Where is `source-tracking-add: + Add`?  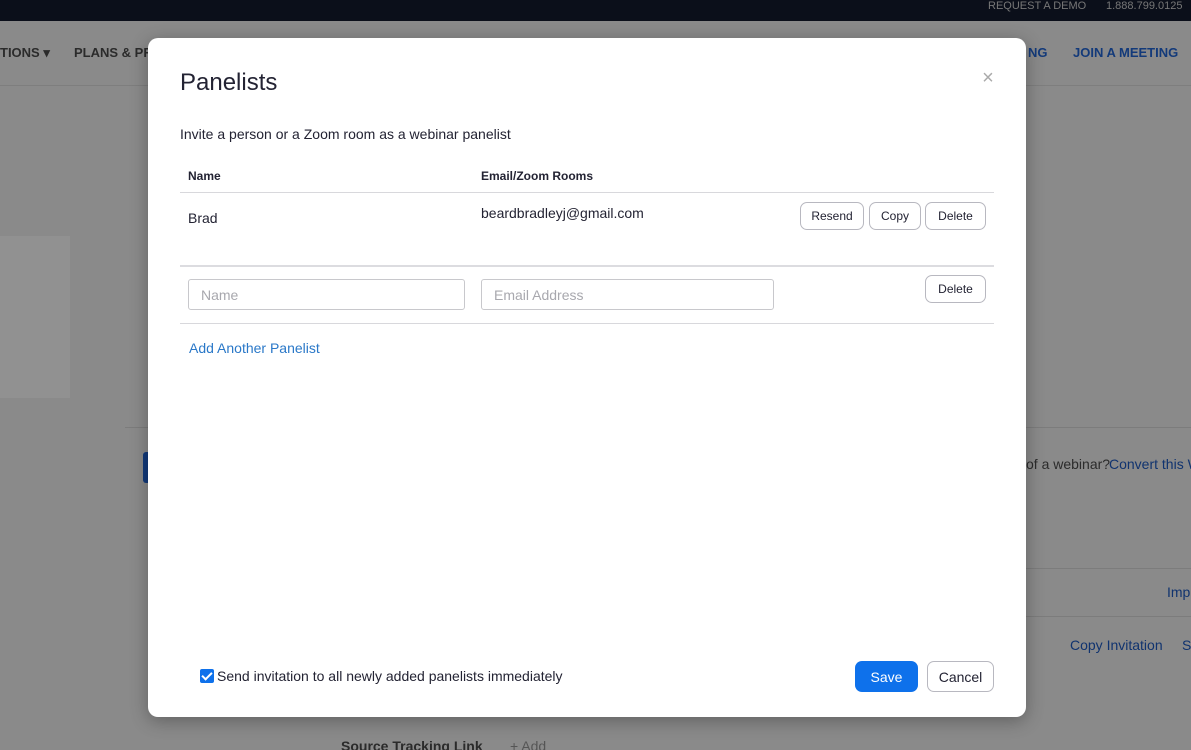
source-tracking-add: + Add is located at coordinates (528, 744).